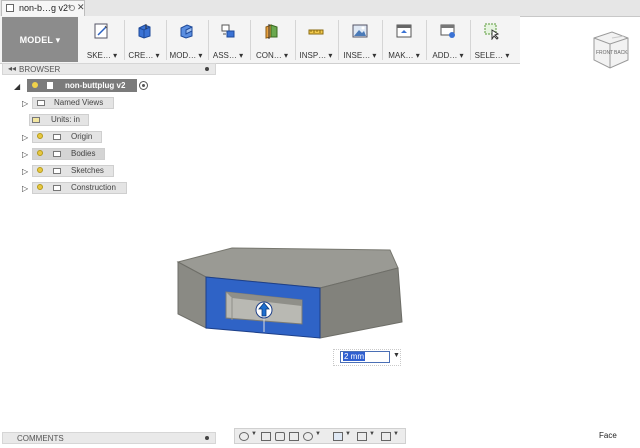  What do you see at coordinates (65, 119) in the screenshot?
I see `browser-item-label: Units: in` at bounding box center [65, 119].